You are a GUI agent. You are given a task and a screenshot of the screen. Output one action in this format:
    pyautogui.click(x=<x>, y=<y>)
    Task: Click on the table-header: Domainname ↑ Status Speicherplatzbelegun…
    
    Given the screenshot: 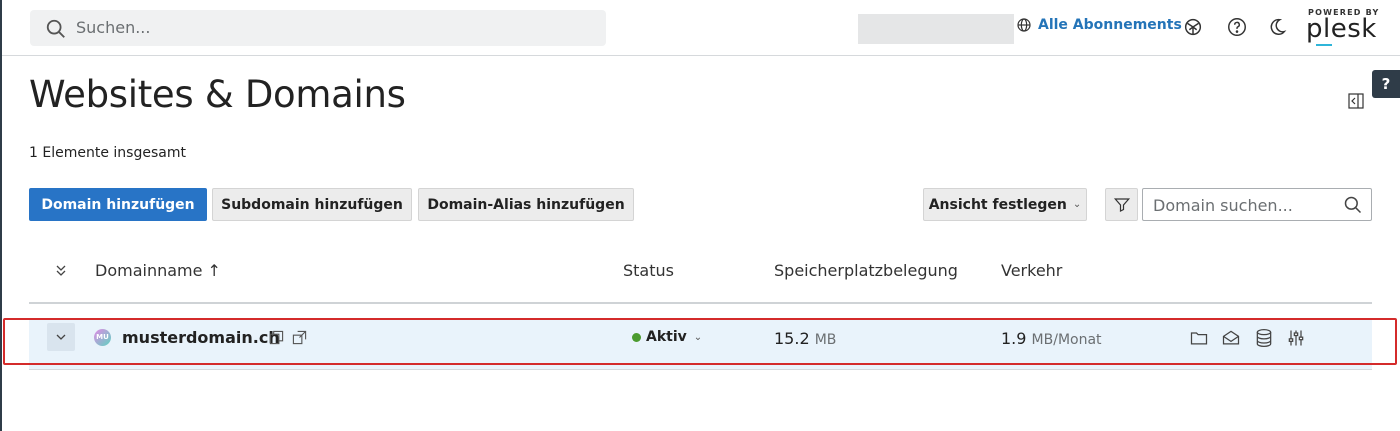 What is the action you would take?
    pyautogui.click(x=700, y=278)
    